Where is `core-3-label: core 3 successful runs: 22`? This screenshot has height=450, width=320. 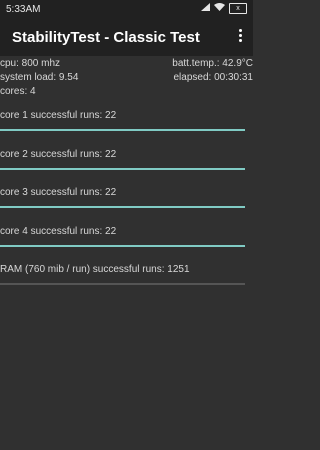
core-3-label: core 3 successful runs: 22 is located at coordinates (58, 192).